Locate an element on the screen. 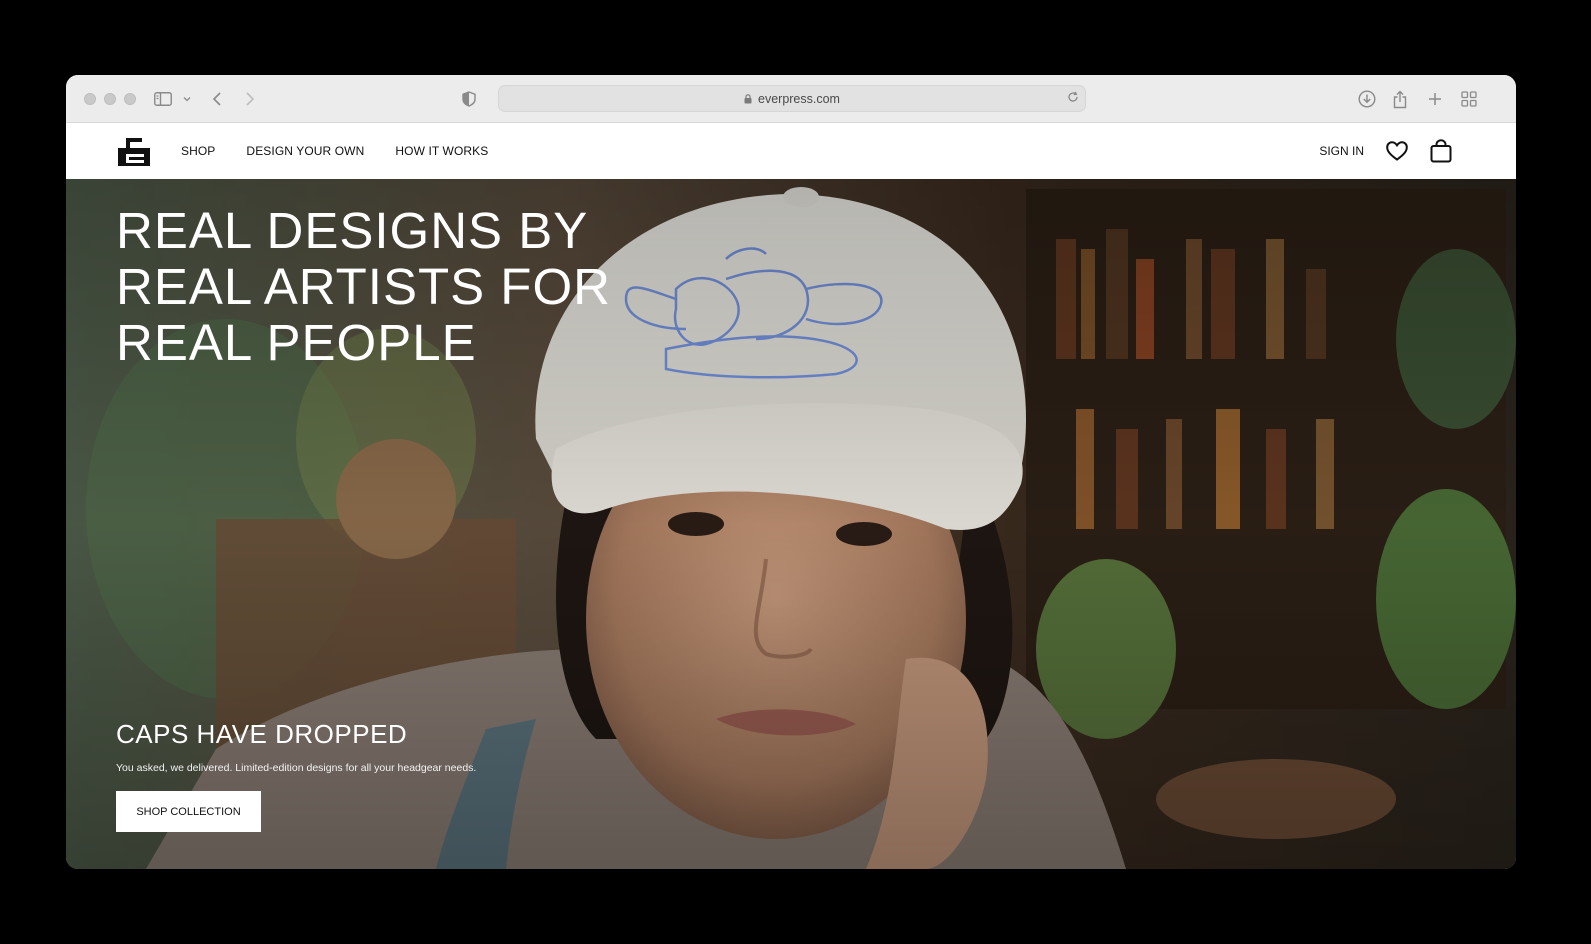  new-tab-icon is located at coordinates (1435, 99).